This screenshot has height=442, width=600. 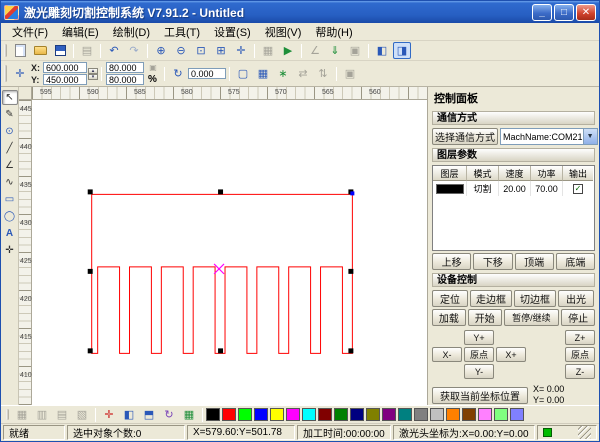 What do you see at coordinates (283, 32) in the screenshot?
I see `menu-view: 视图(V)` at bounding box center [283, 32].